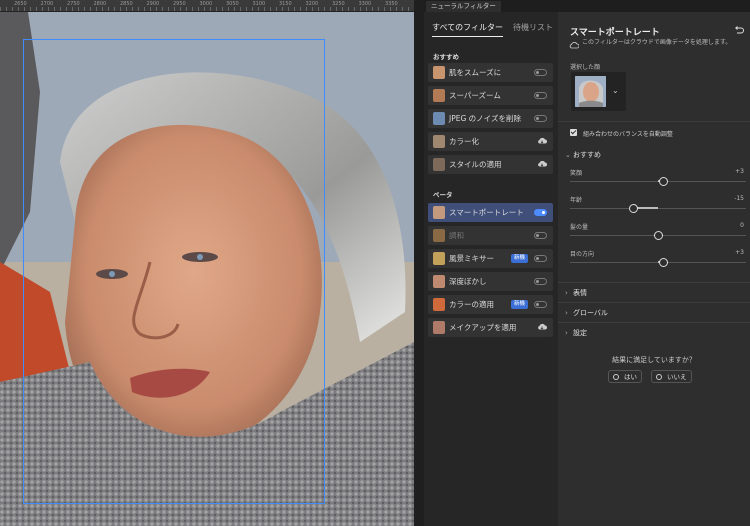 The height and width of the screenshot is (526, 750). I want to click on filter-name: 肌をスムーズに, so click(475, 72).